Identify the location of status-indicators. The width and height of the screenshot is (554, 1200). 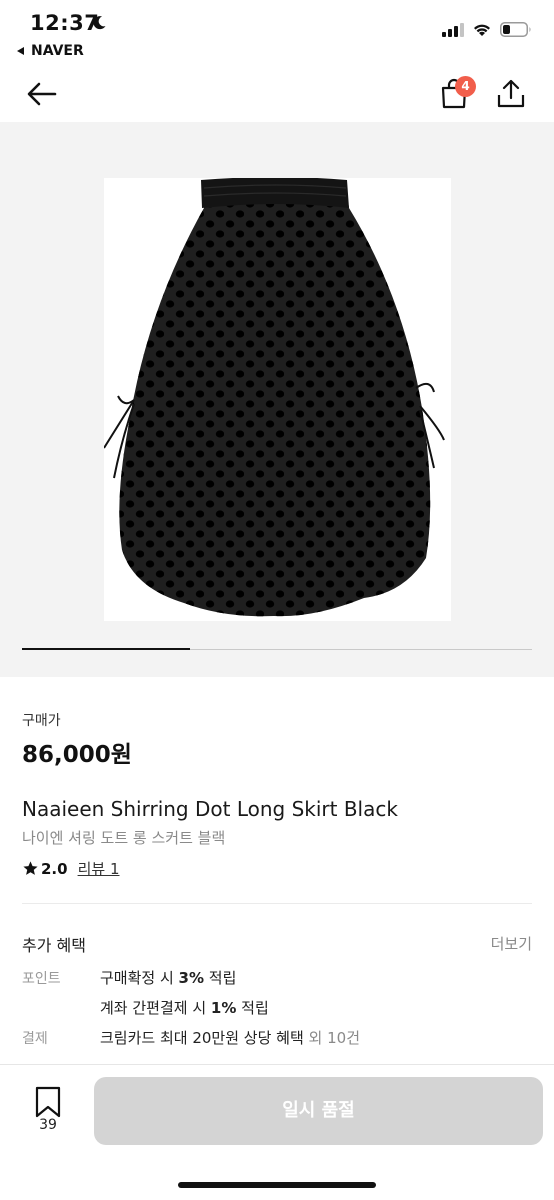
(487, 29).